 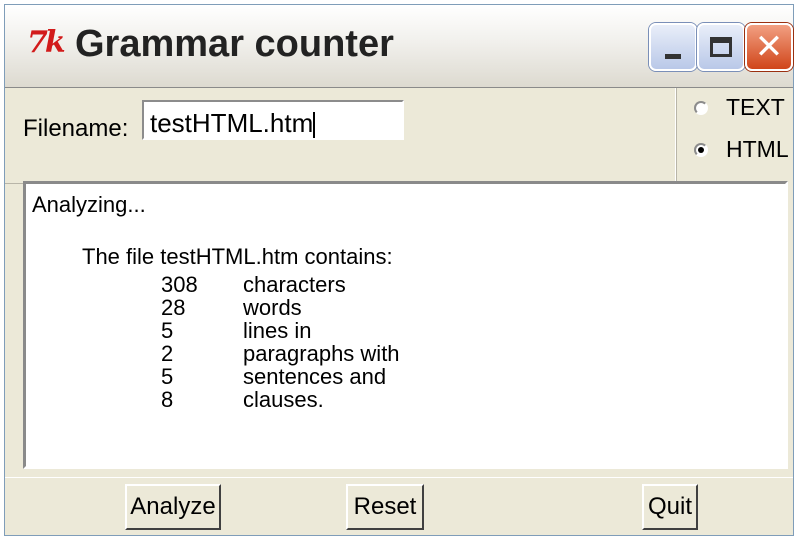 I want to click on radio-text-label: TEXT, so click(x=755, y=107).